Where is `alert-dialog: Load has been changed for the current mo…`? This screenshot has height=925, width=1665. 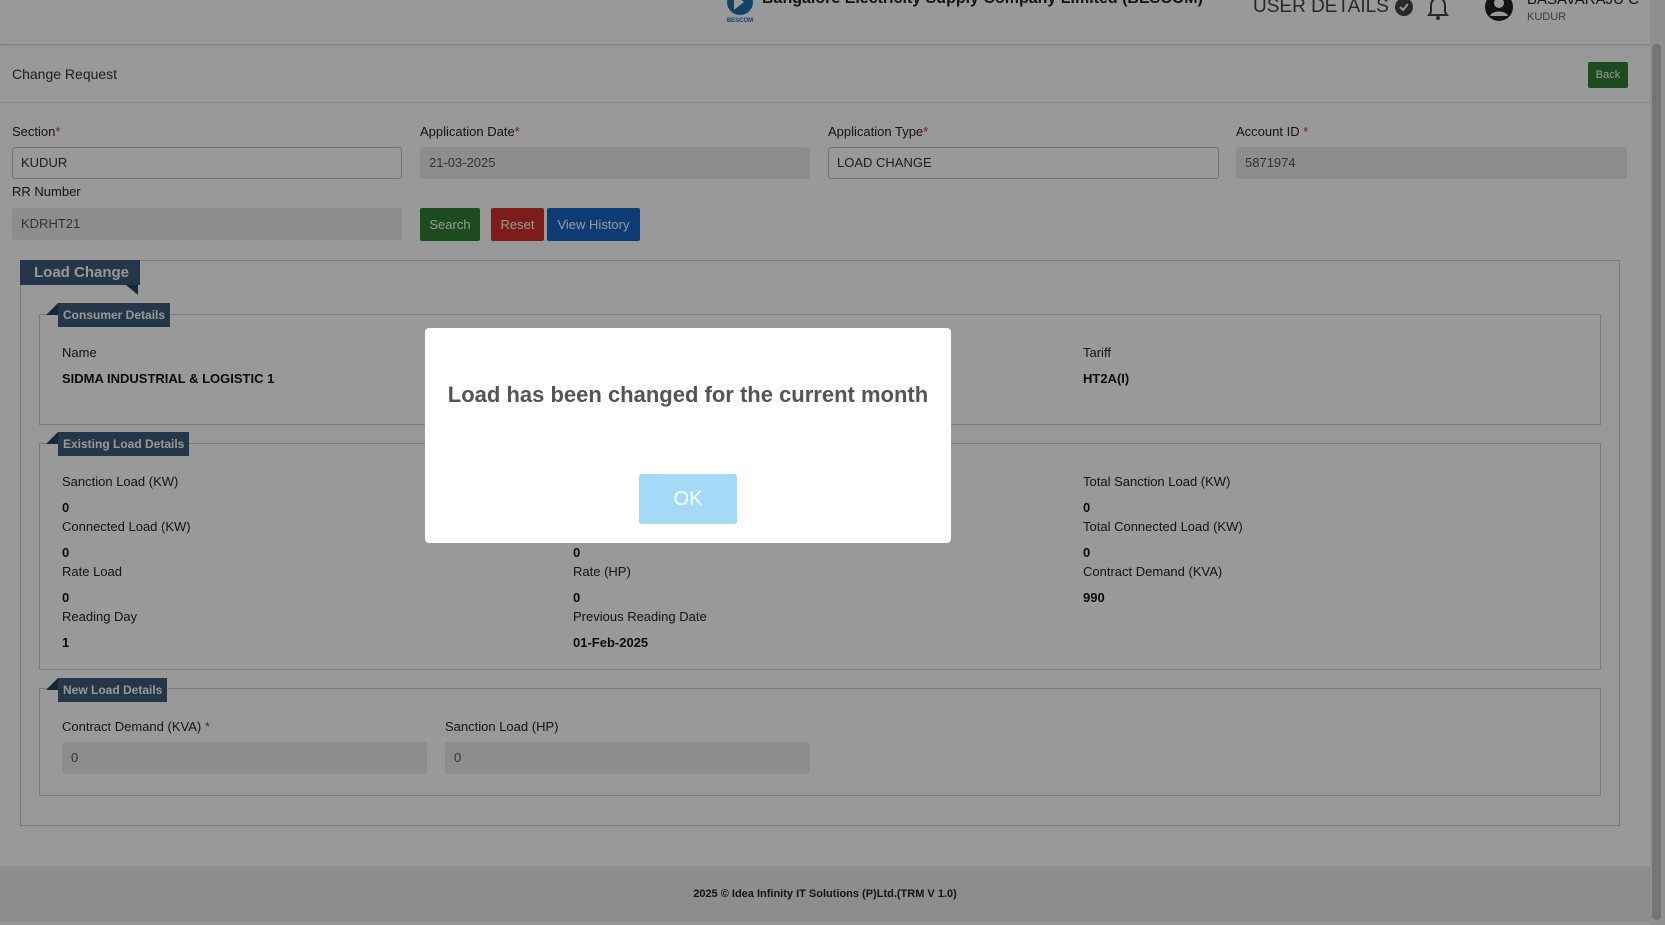 alert-dialog: Load has been changed for the current mo… is located at coordinates (688, 435).